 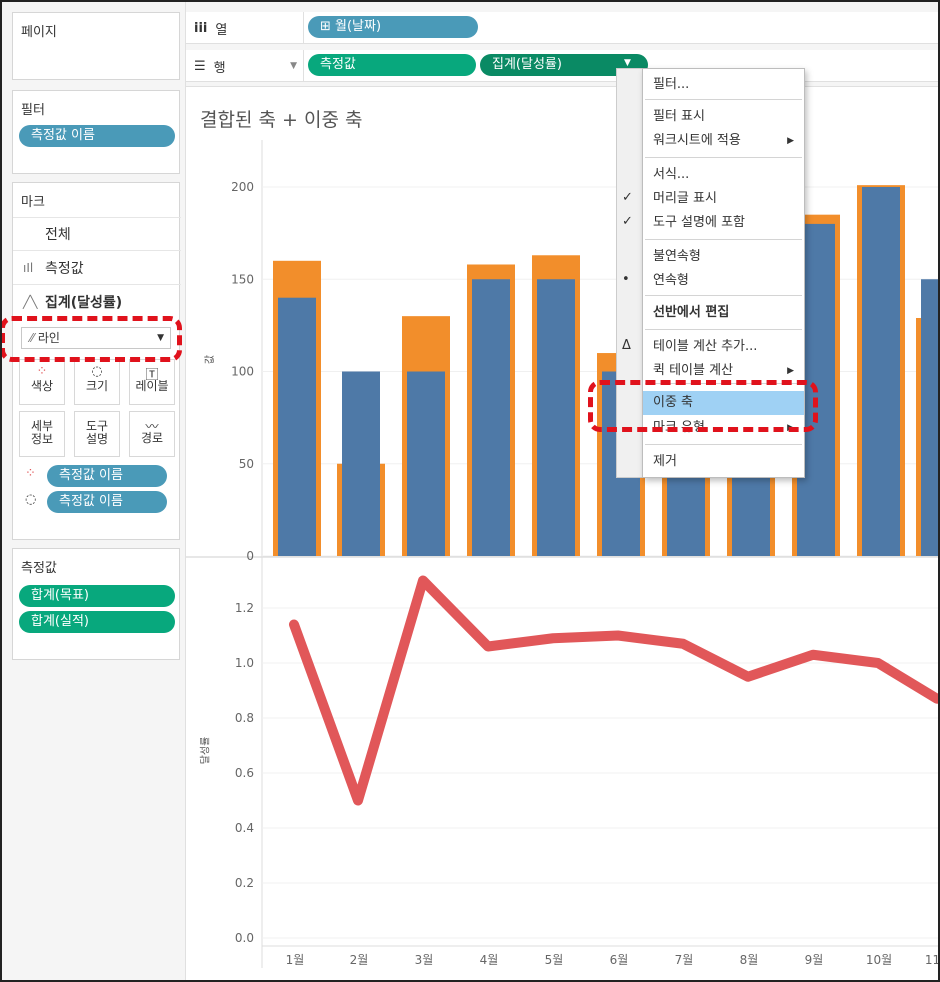 What do you see at coordinates (244, 773) in the screenshot?
I see `y-tick-label: 0.6` at bounding box center [244, 773].